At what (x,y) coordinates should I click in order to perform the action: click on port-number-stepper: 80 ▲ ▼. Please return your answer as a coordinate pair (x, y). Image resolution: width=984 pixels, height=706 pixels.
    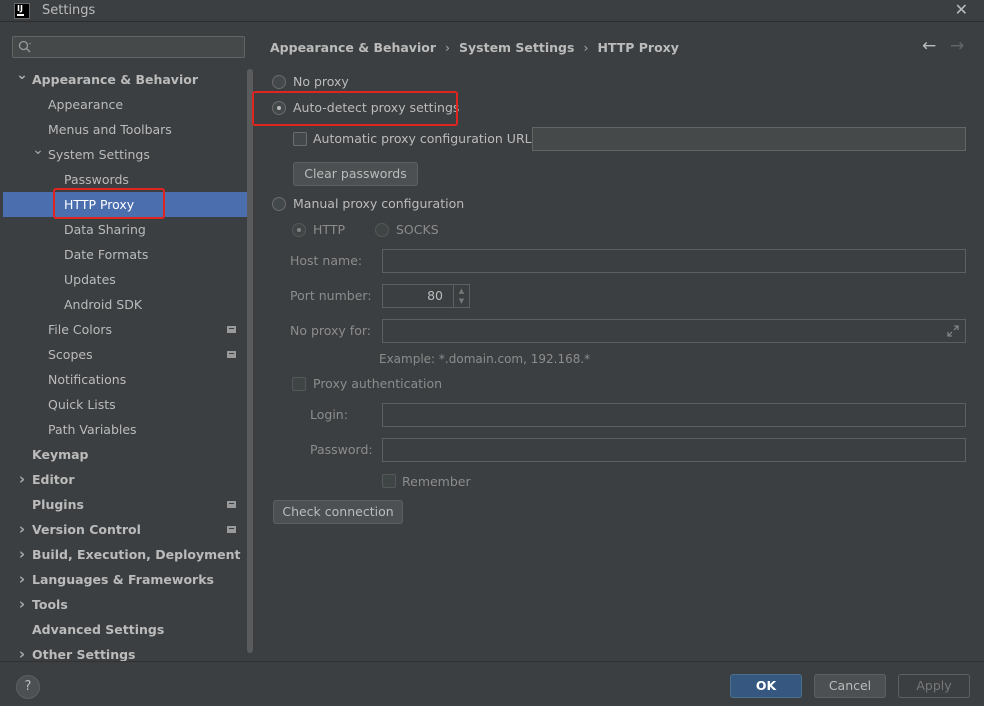
    Looking at the image, I should click on (426, 296).